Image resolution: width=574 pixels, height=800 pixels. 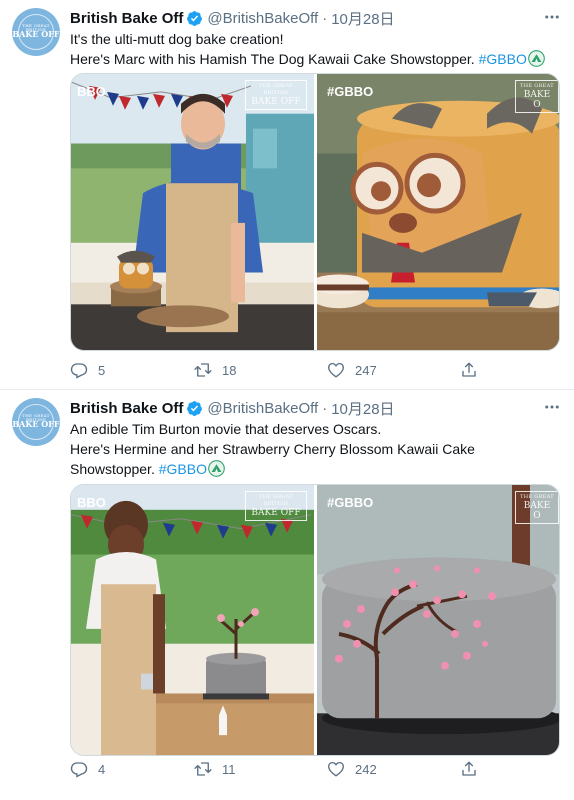 I want to click on retweet-button: 18, so click(x=215, y=370).